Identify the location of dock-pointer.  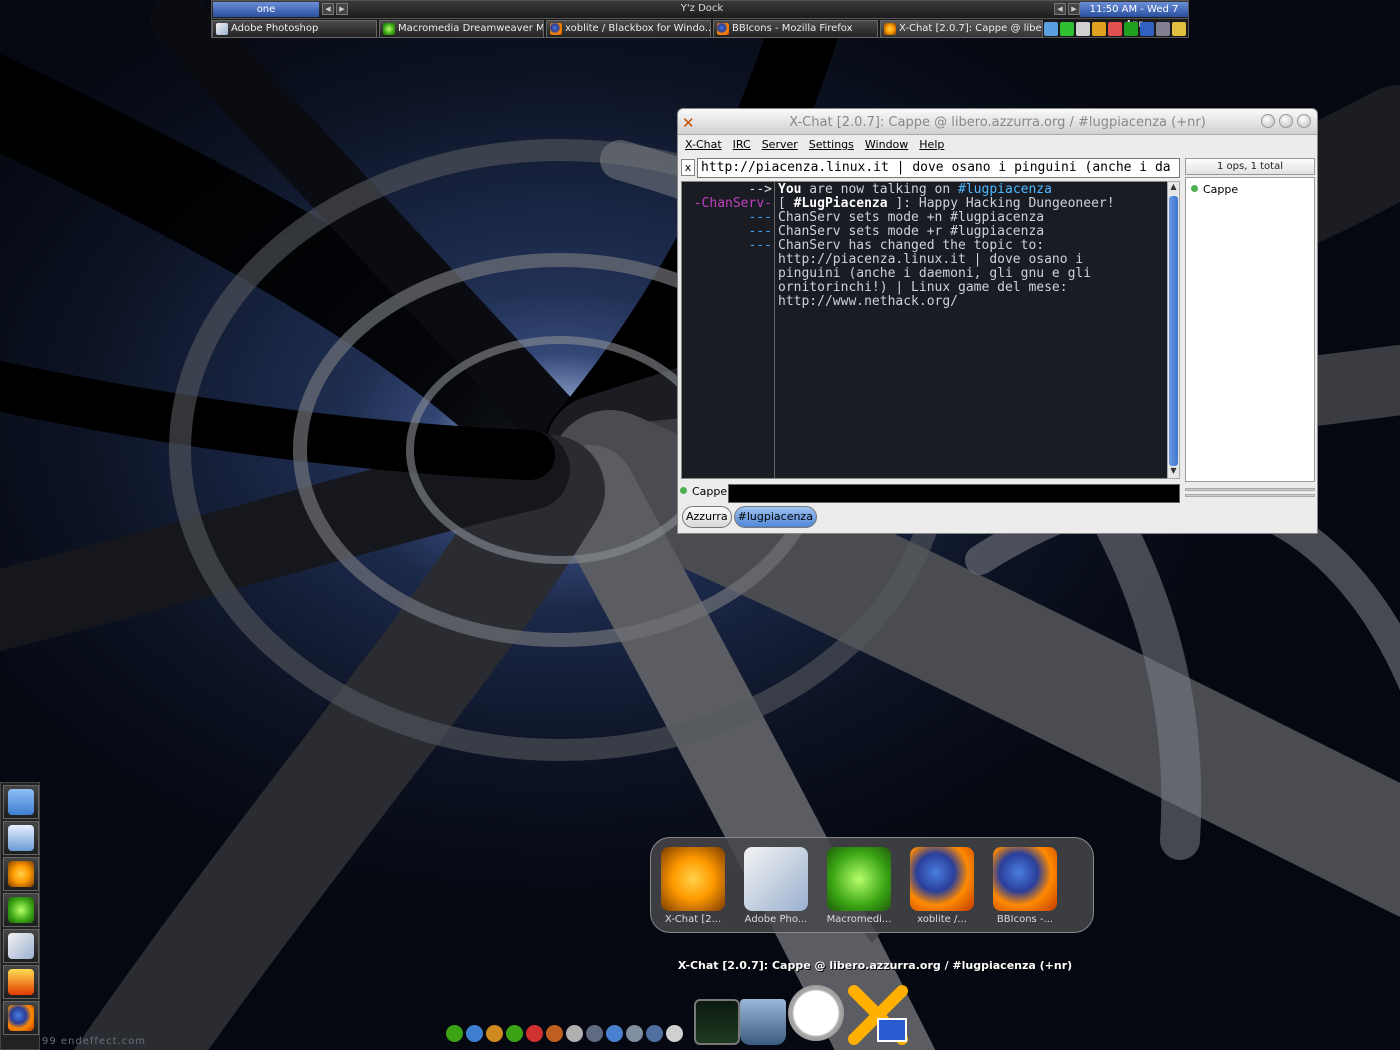
(872, 938).